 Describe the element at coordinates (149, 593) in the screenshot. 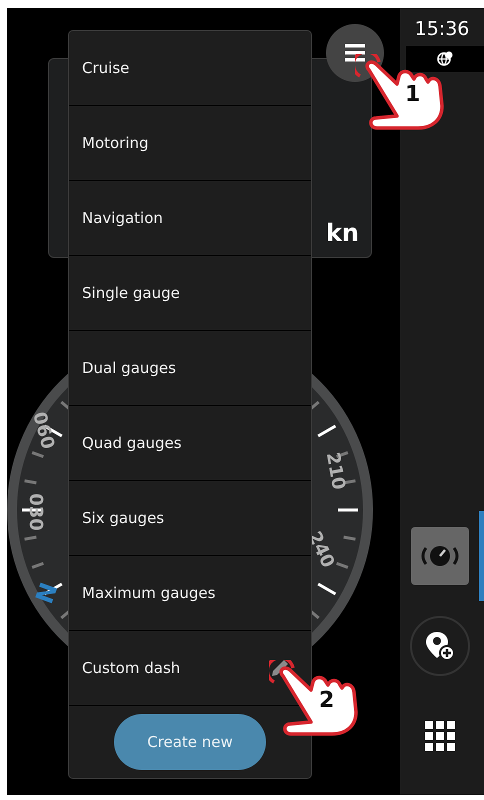

I see `menu-item-label: Maximum gauges` at that location.